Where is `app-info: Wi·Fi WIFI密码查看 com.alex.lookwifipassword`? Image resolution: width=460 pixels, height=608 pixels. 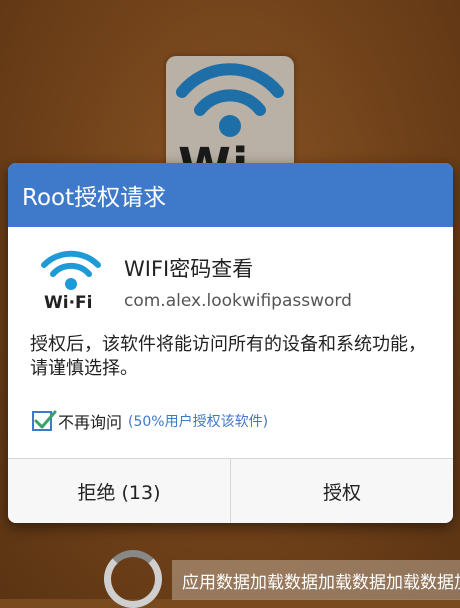
app-info: Wi·Fi WIFI密码查看 com.alex.lookwifipassword is located at coordinates (230, 283).